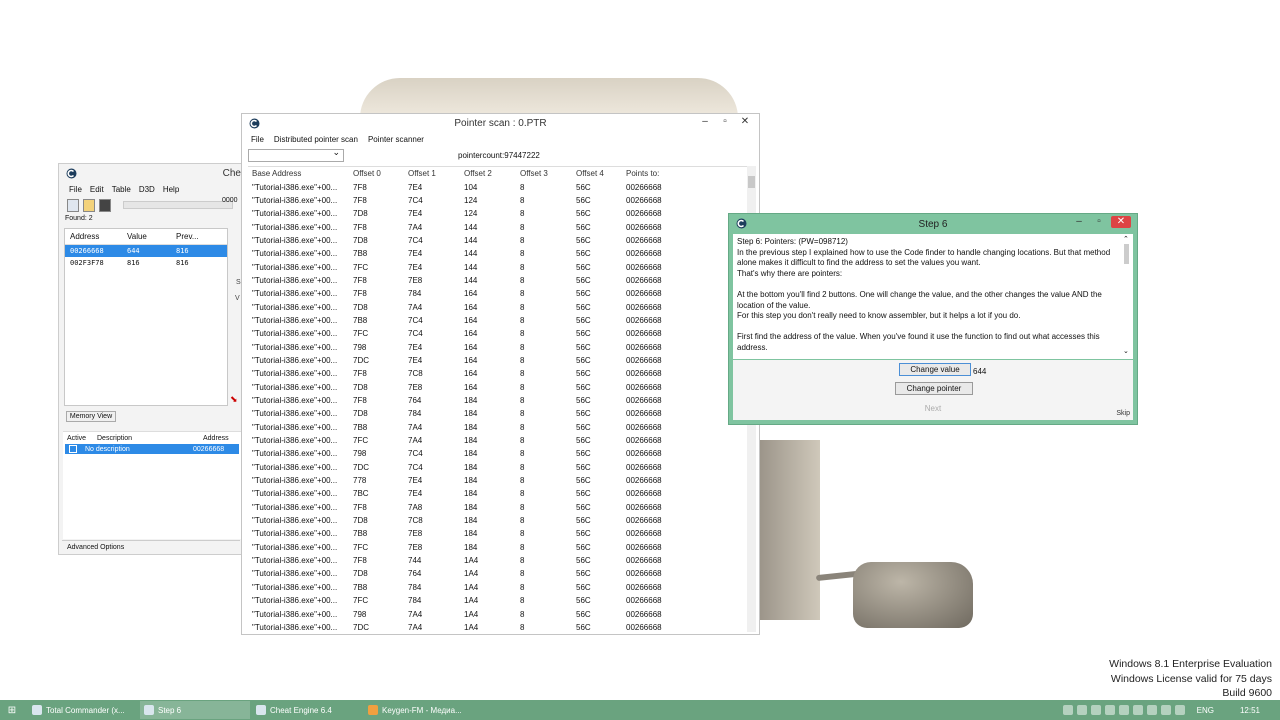 The image size is (1280, 720). Describe the element at coordinates (396, 139) in the screenshot. I see `ps-menu-scanner: Pointer scanner` at that location.